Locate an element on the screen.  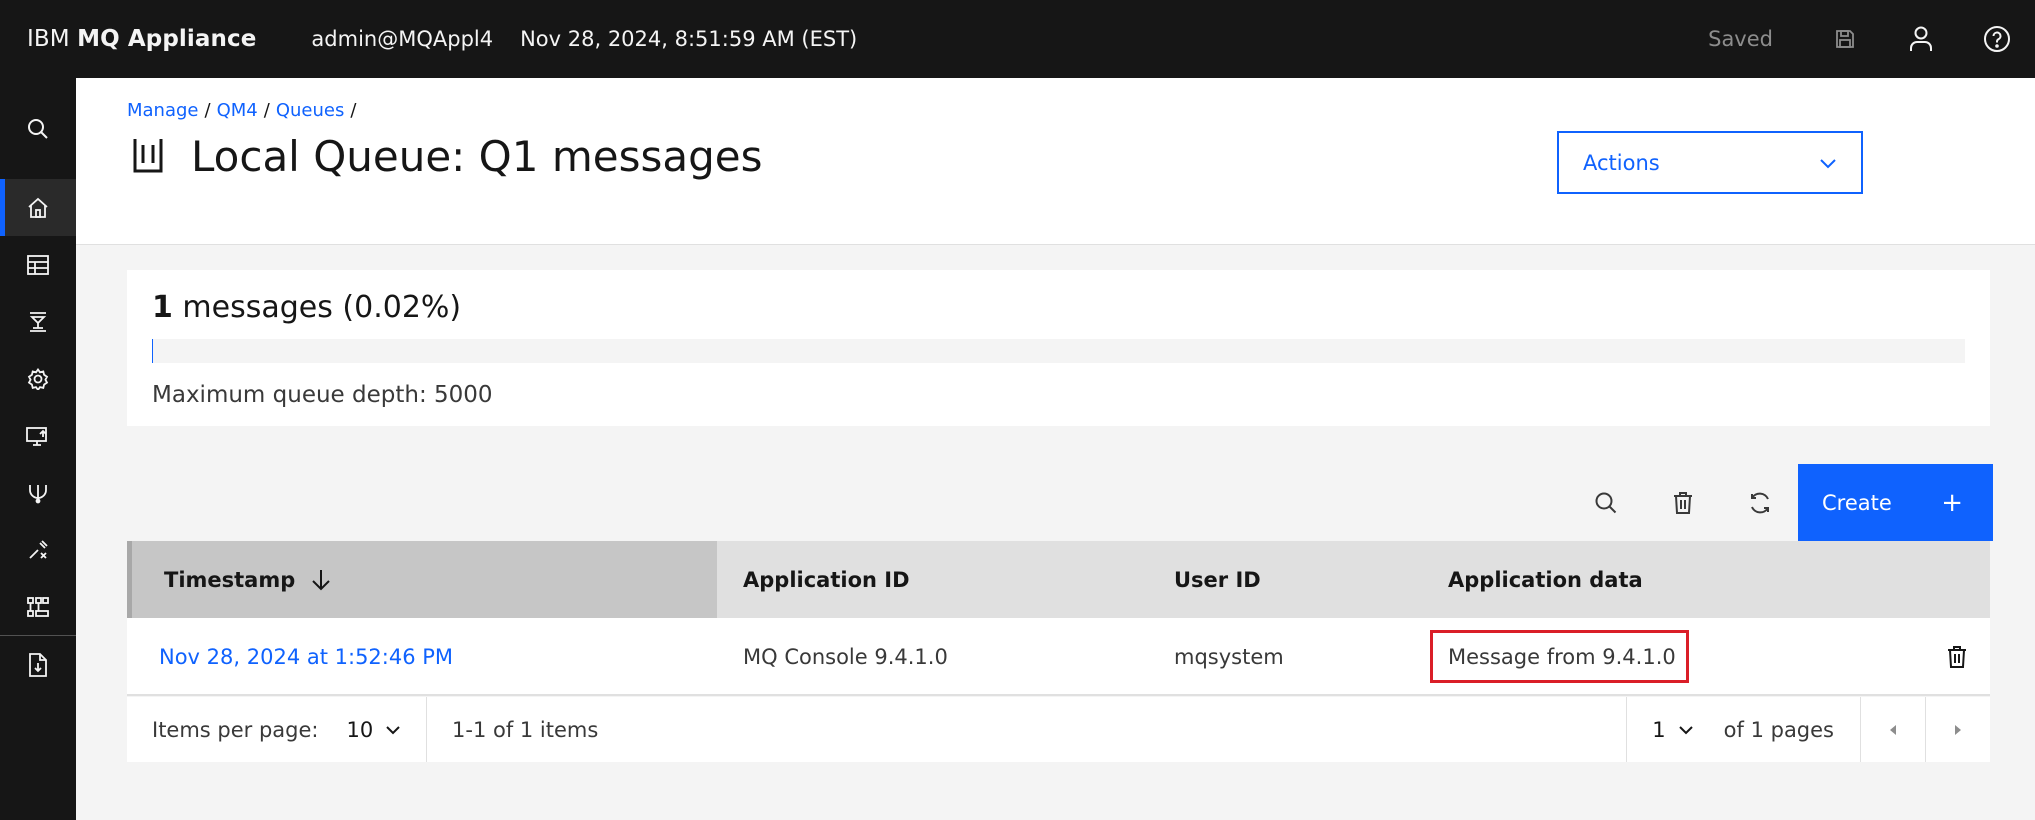
breadcrumb-manage: Manage is located at coordinates (163, 110).